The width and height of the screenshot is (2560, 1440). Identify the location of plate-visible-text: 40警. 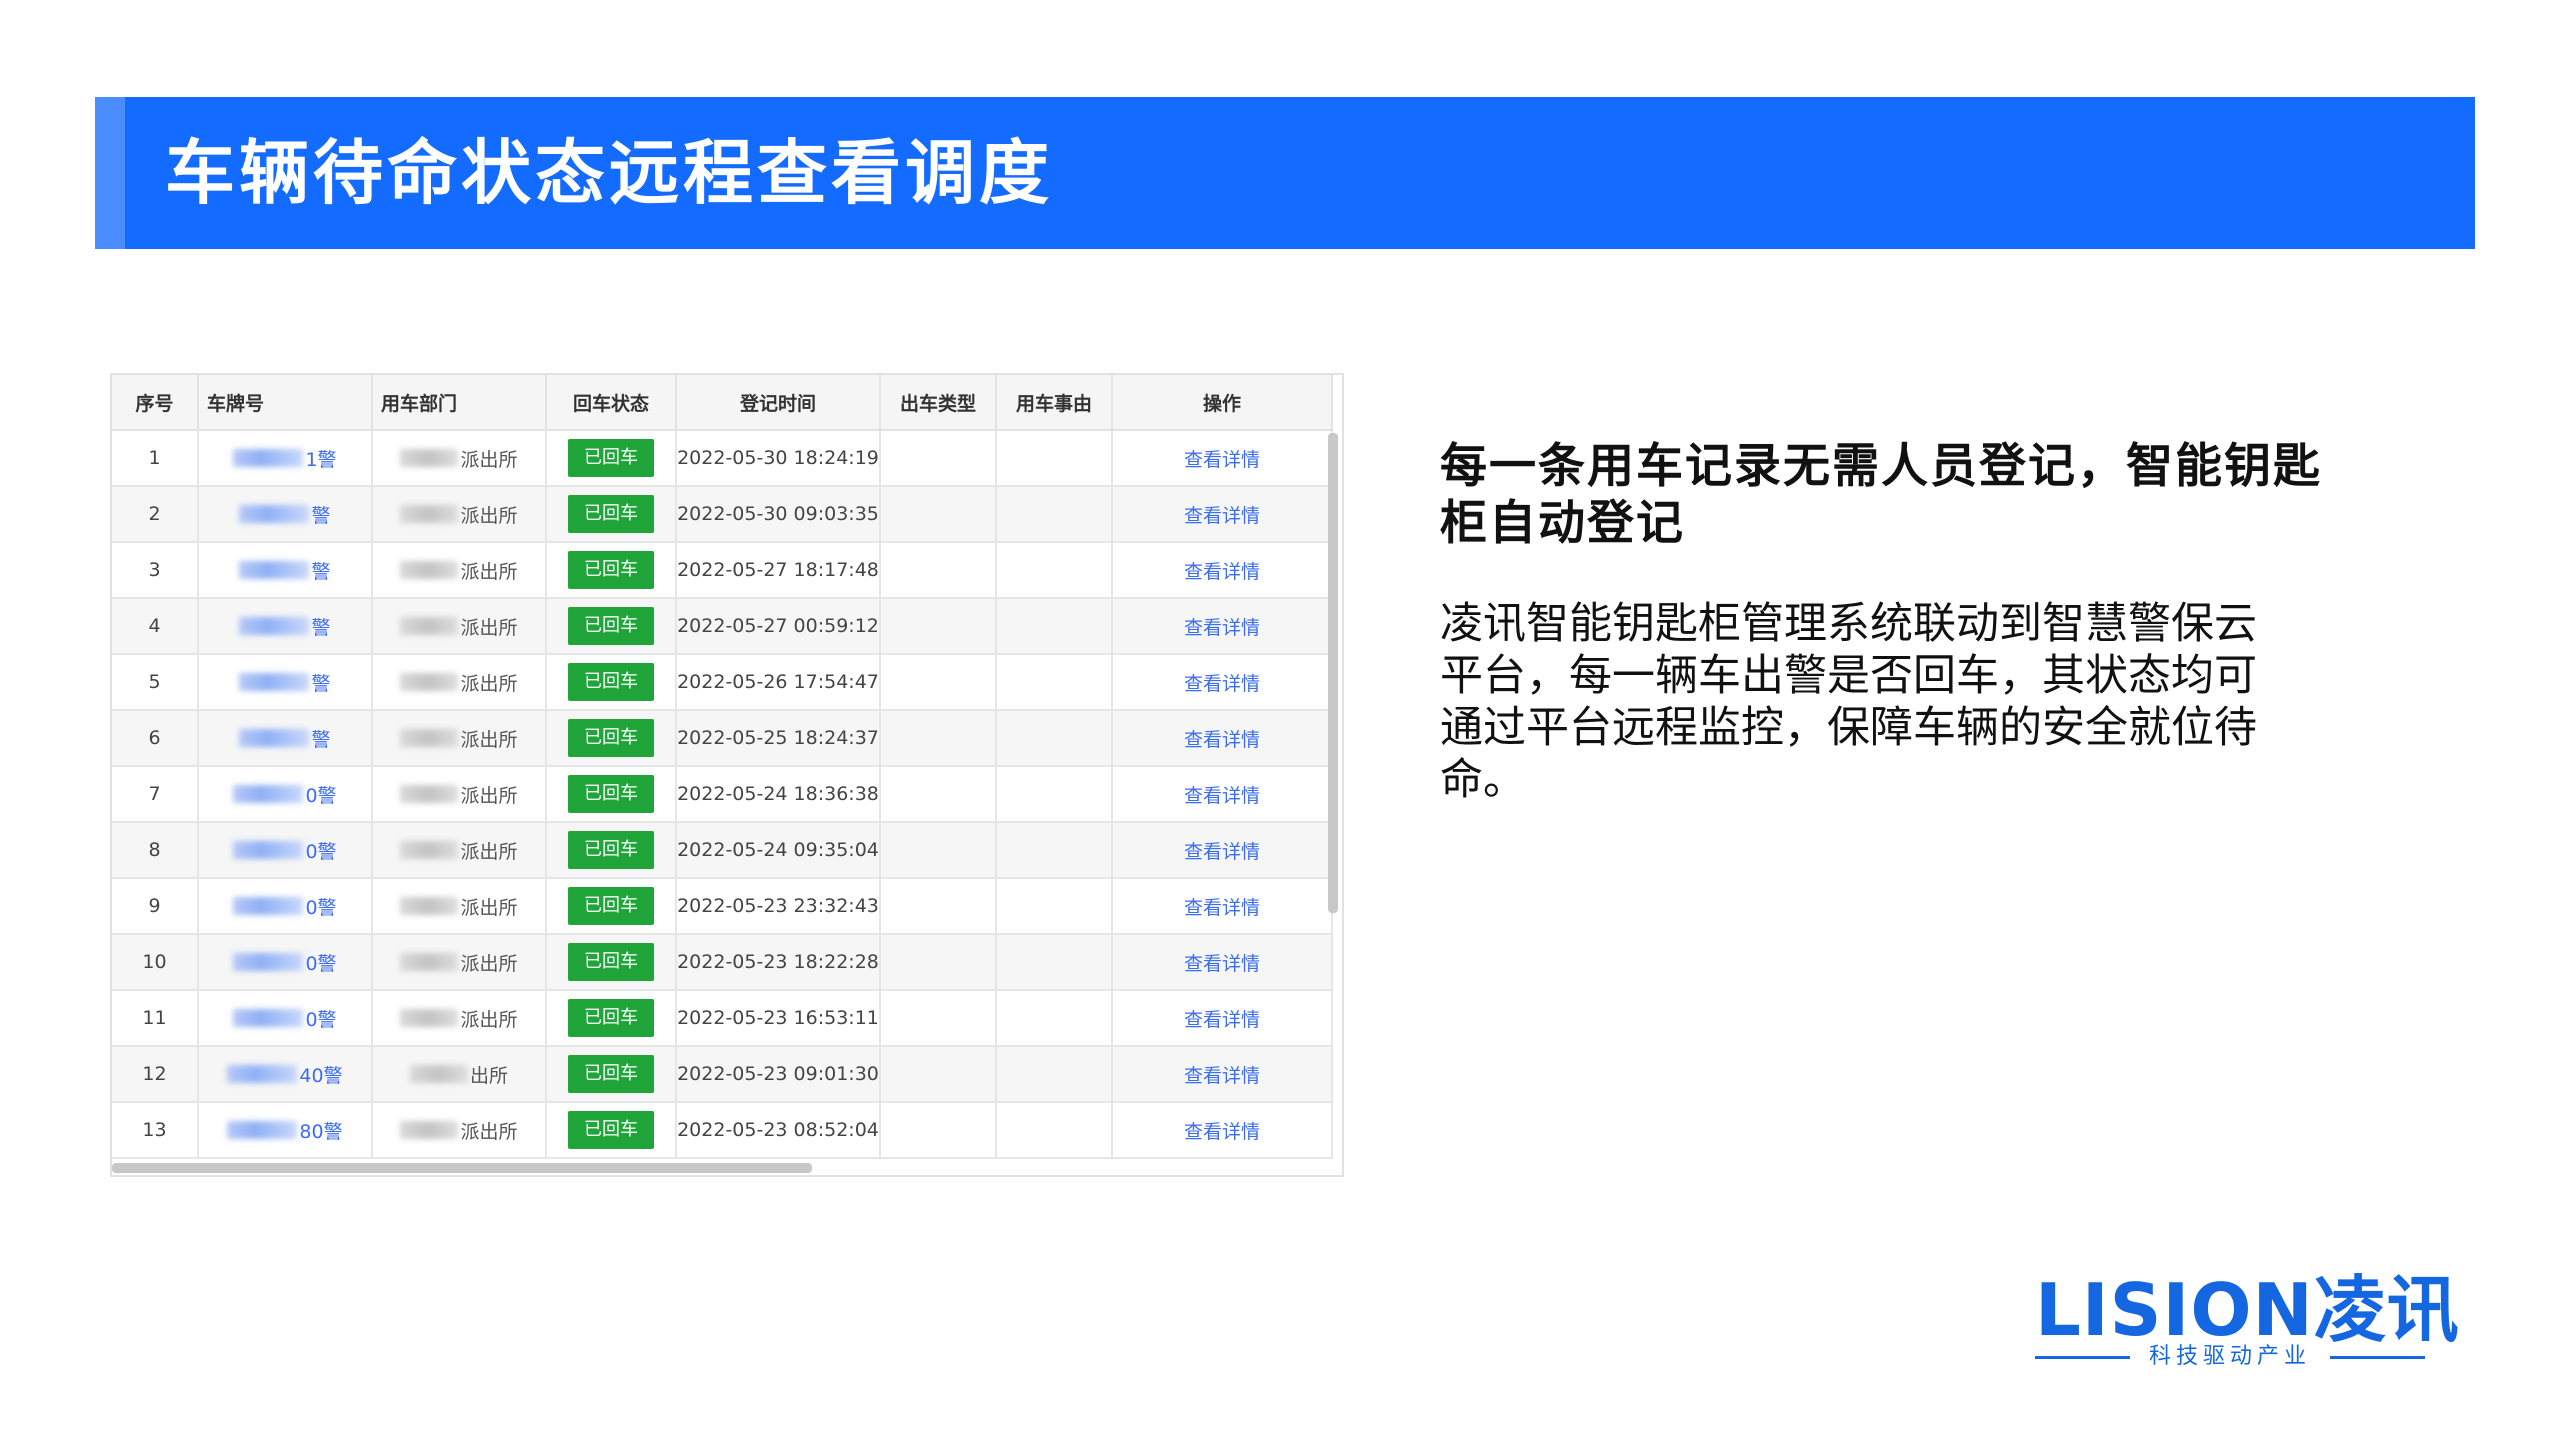
(321, 1075).